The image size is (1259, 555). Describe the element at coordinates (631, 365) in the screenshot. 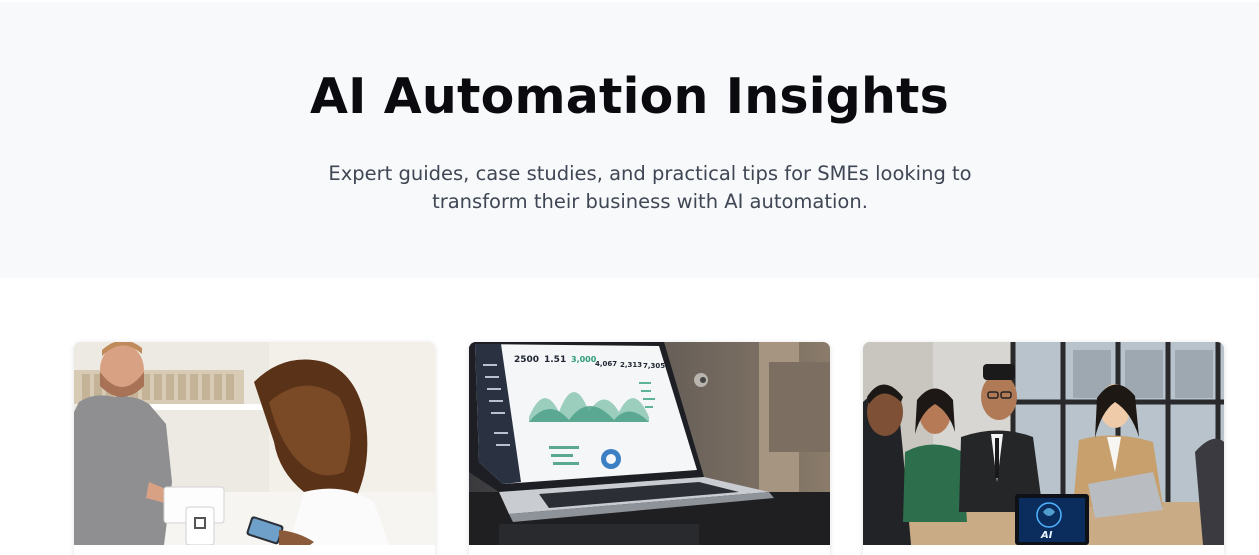

I see `dashboard-stat-5: 2,313` at that location.